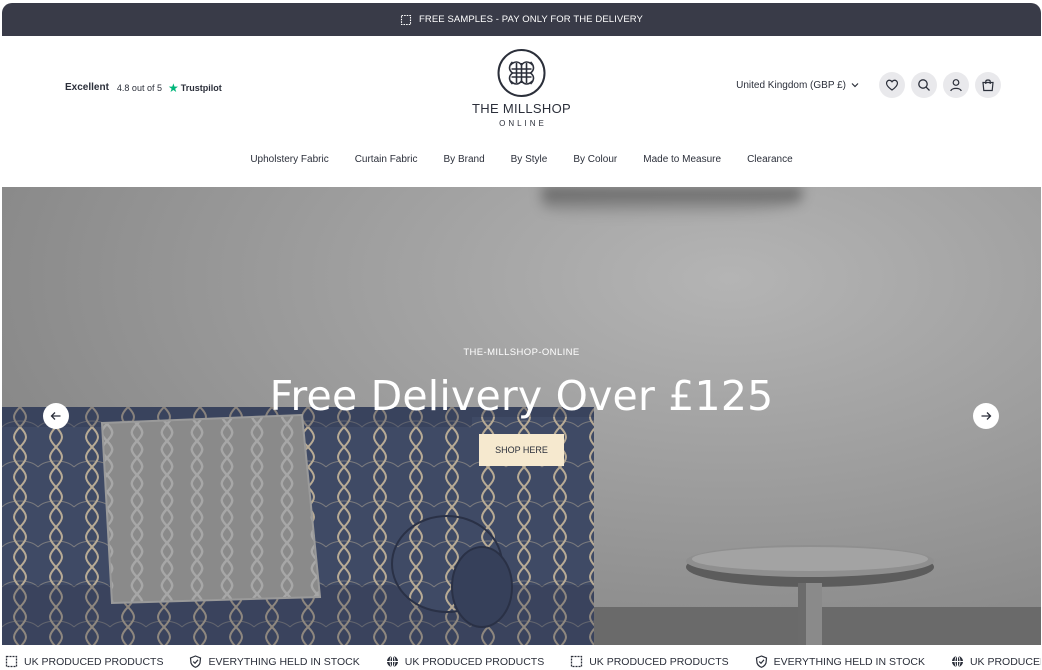  What do you see at coordinates (523, 123) in the screenshot?
I see `logo-sub: ONLINE` at bounding box center [523, 123].